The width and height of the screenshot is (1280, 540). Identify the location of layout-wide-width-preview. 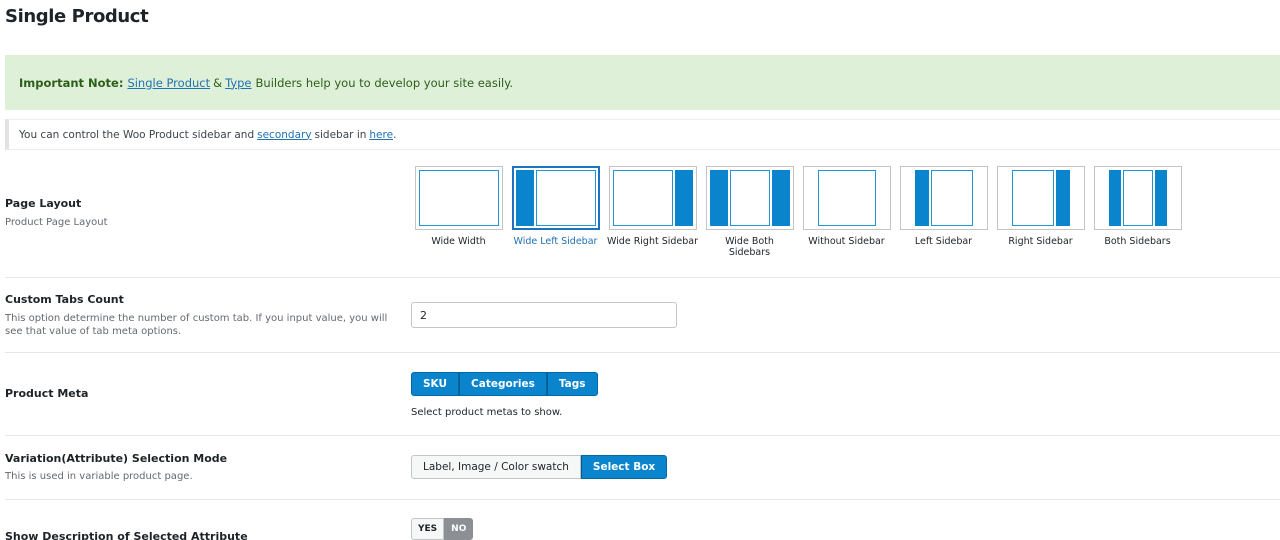
(458, 198).